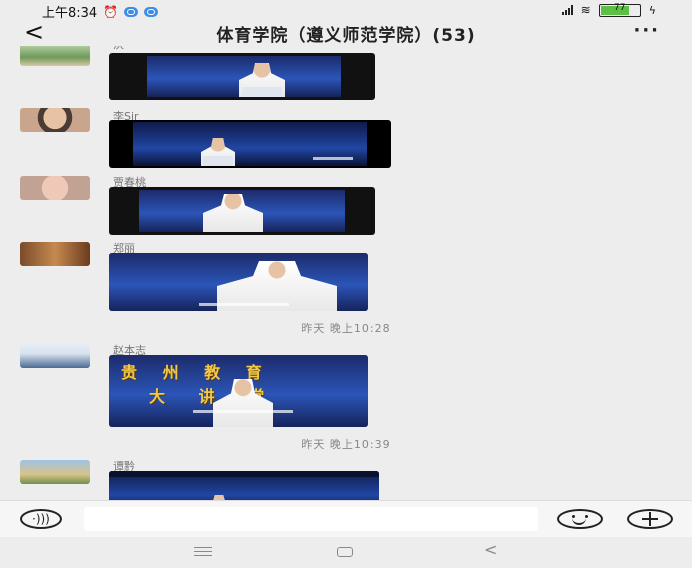 The image size is (692, 568). I want to click on home-icon, so click(345, 552).